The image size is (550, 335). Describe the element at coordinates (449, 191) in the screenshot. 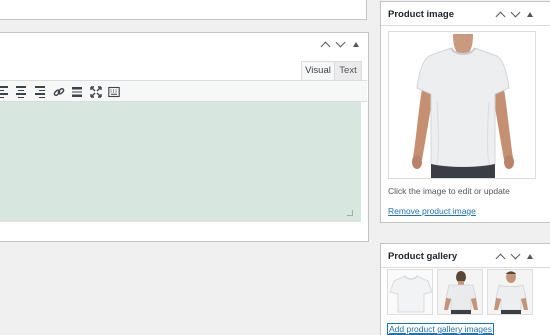

I see `product-image-help-text: Click the image to edit or update` at that location.